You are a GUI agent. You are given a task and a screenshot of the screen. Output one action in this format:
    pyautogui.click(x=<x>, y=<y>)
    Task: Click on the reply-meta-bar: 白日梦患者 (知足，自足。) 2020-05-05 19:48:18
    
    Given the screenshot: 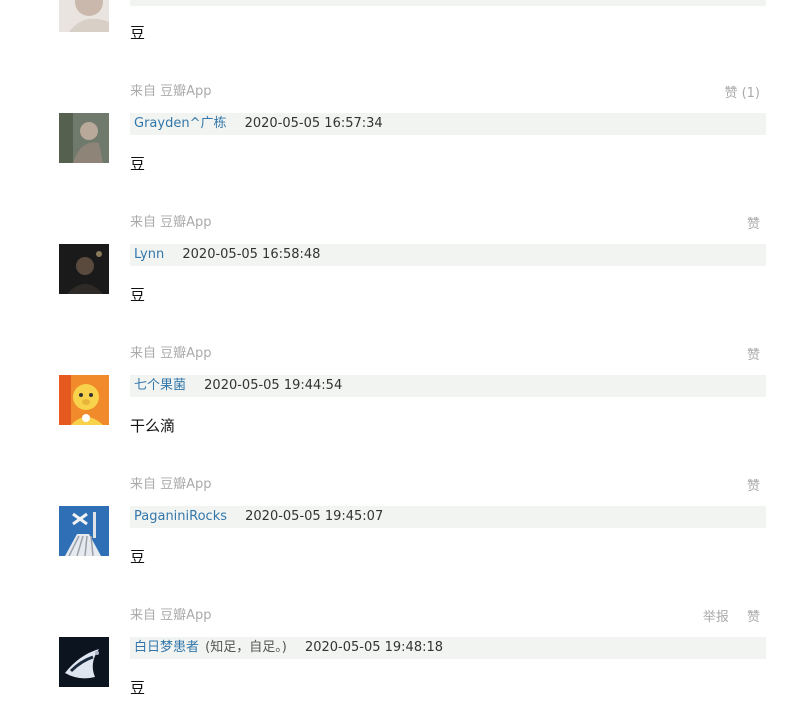 What is the action you would take?
    pyautogui.click(x=448, y=648)
    